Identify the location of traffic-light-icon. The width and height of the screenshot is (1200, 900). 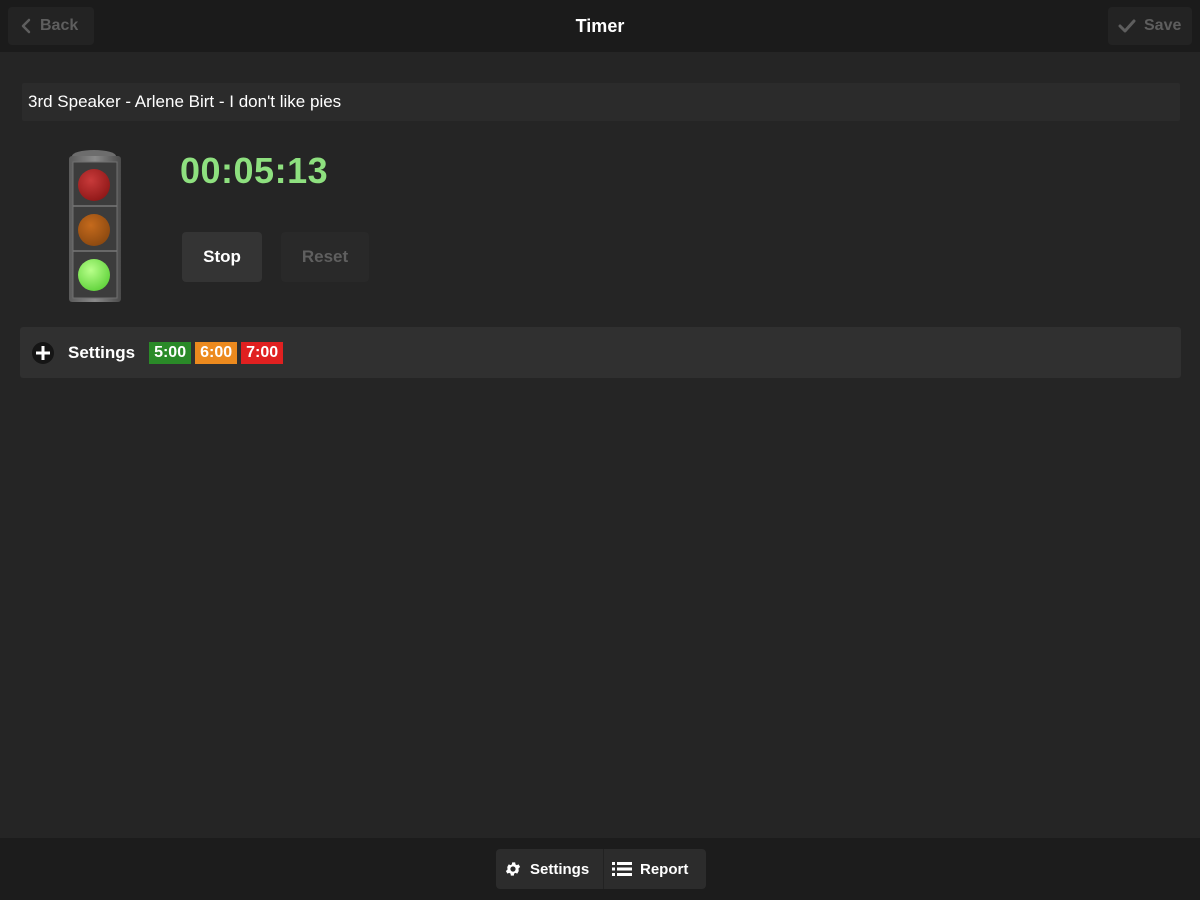
(95, 226).